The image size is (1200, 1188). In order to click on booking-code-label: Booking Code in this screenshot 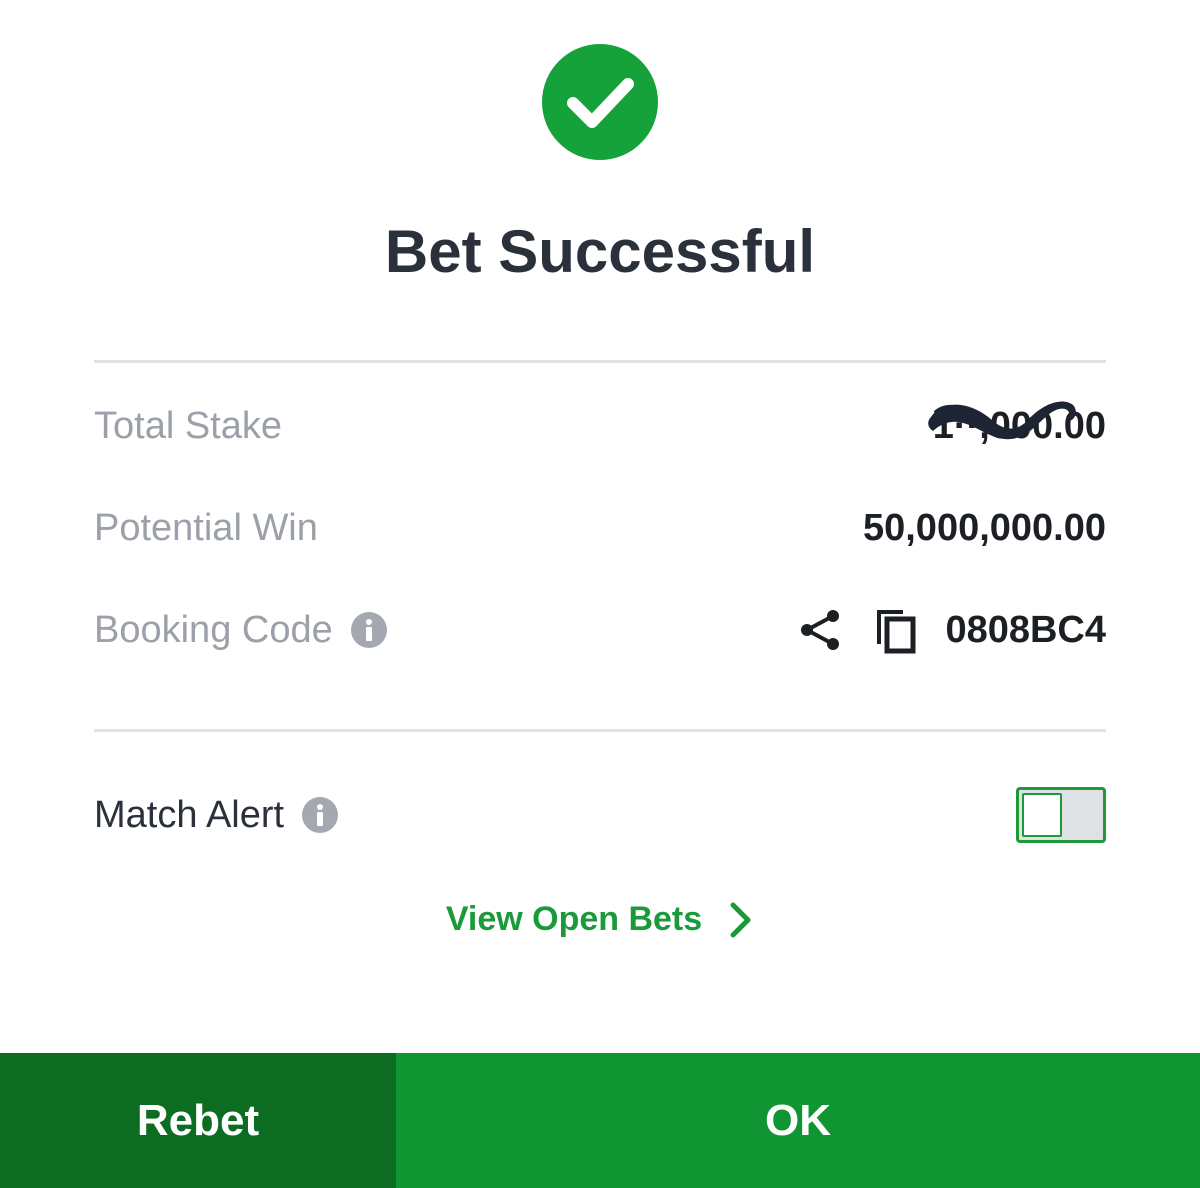, I will do `click(213, 629)`.